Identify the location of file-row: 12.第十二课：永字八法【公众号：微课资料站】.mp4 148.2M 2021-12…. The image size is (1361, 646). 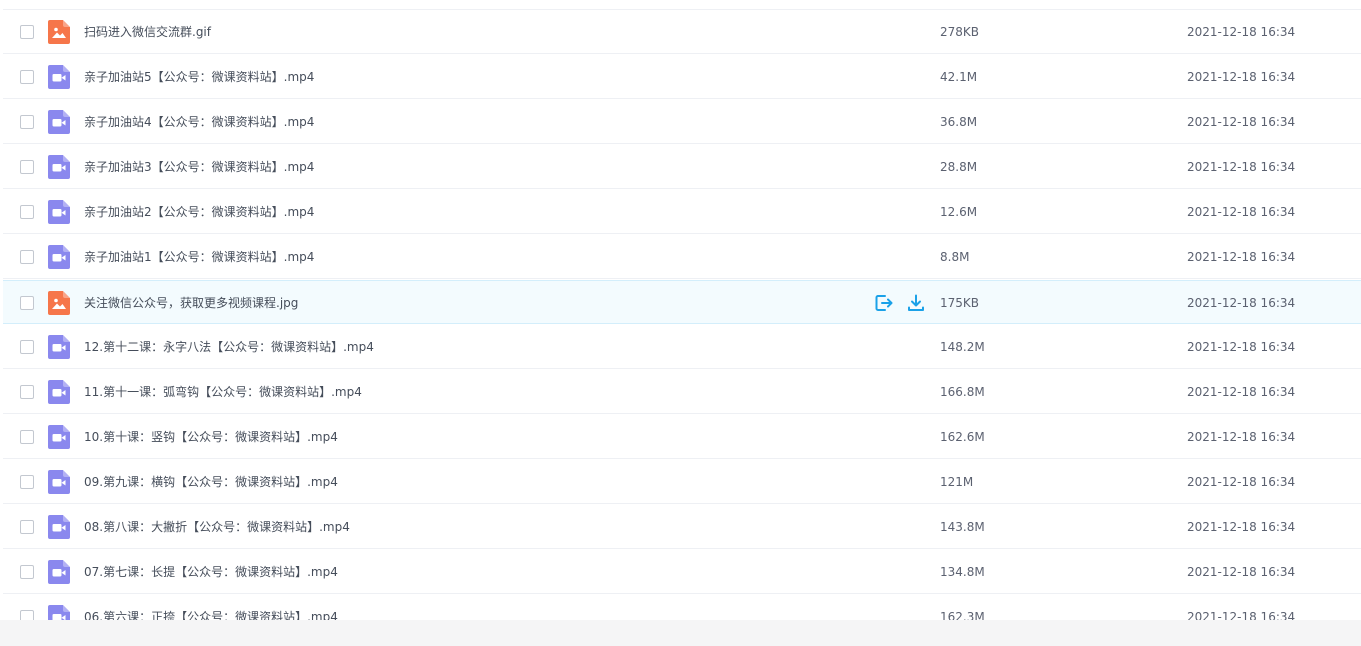
(682, 347).